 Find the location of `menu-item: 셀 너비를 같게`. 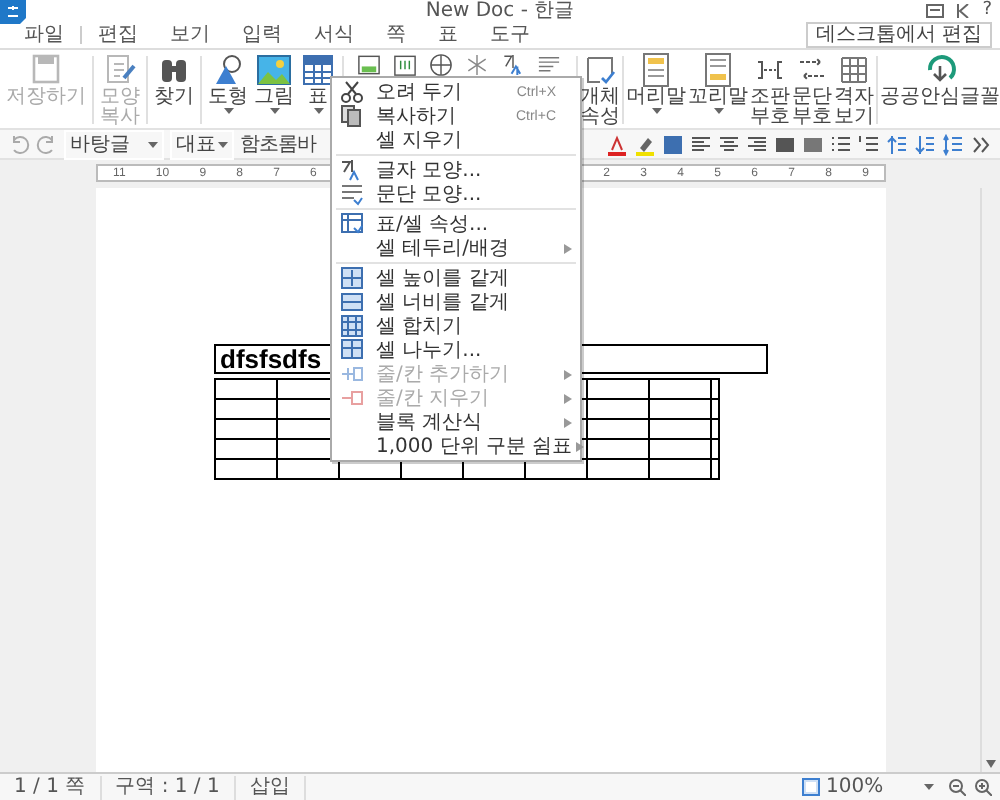

menu-item: 셀 너비를 같게 is located at coordinates (456, 302).